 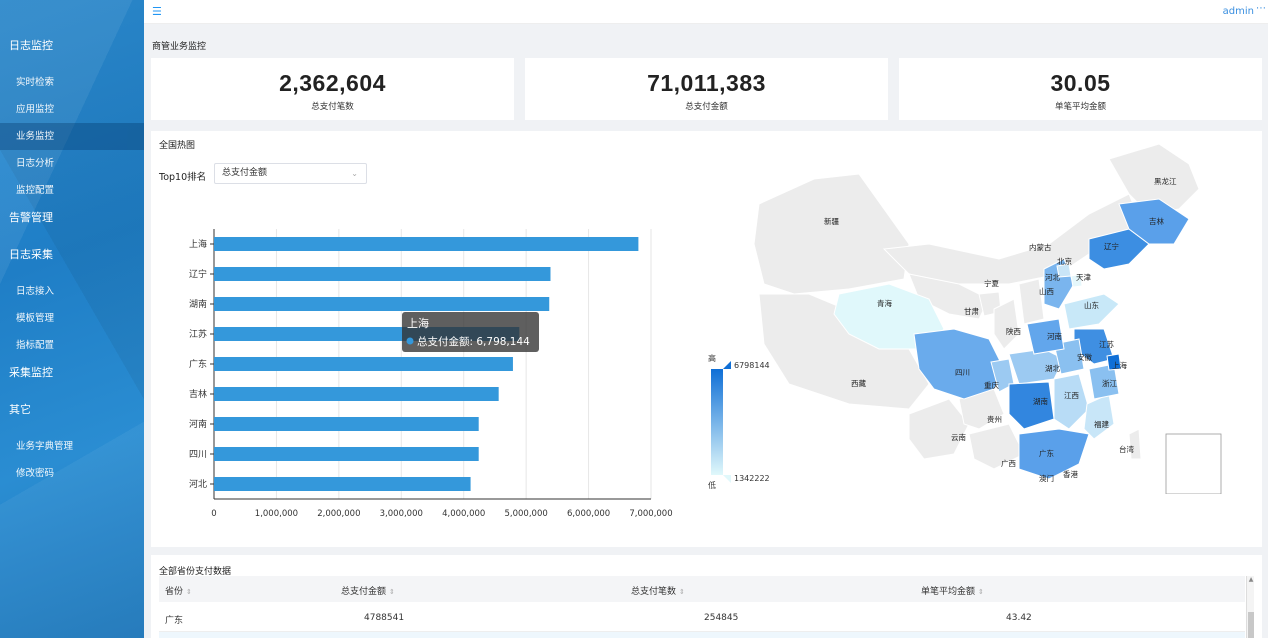 What do you see at coordinates (1055, 336) in the screenshot?
I see `map-label: 河南` at bounding box center [1055, 336].